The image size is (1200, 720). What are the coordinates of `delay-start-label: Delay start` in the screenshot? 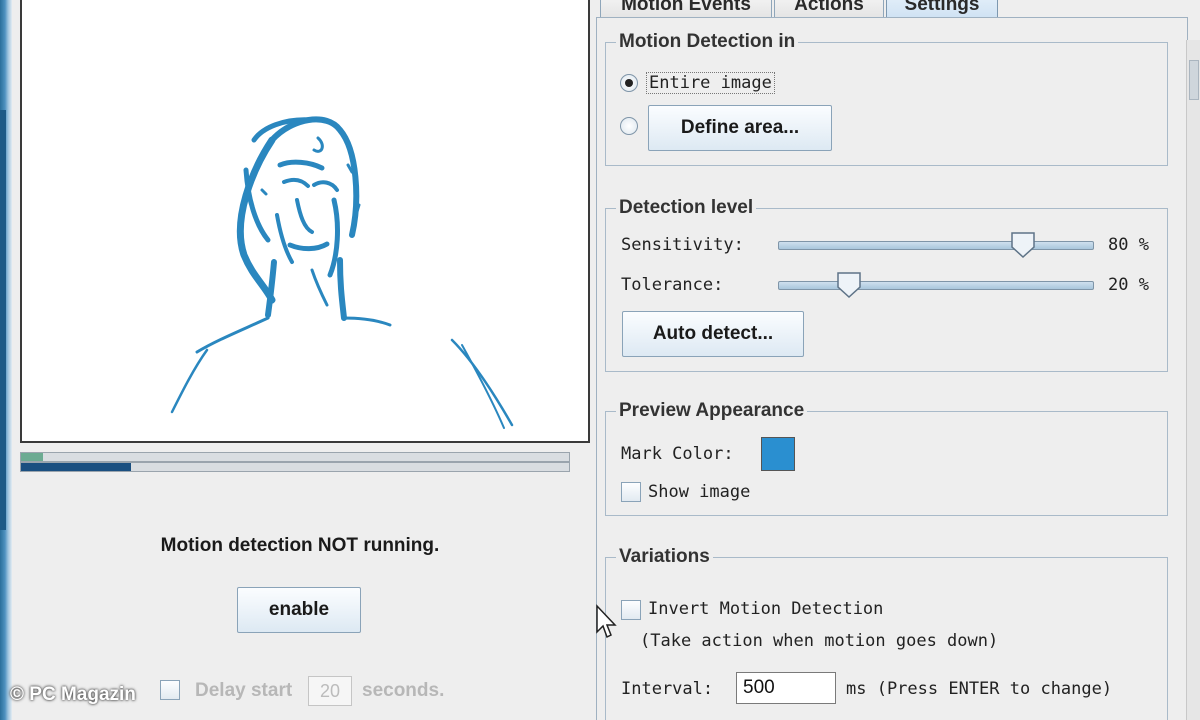 It's located at (244, 690).